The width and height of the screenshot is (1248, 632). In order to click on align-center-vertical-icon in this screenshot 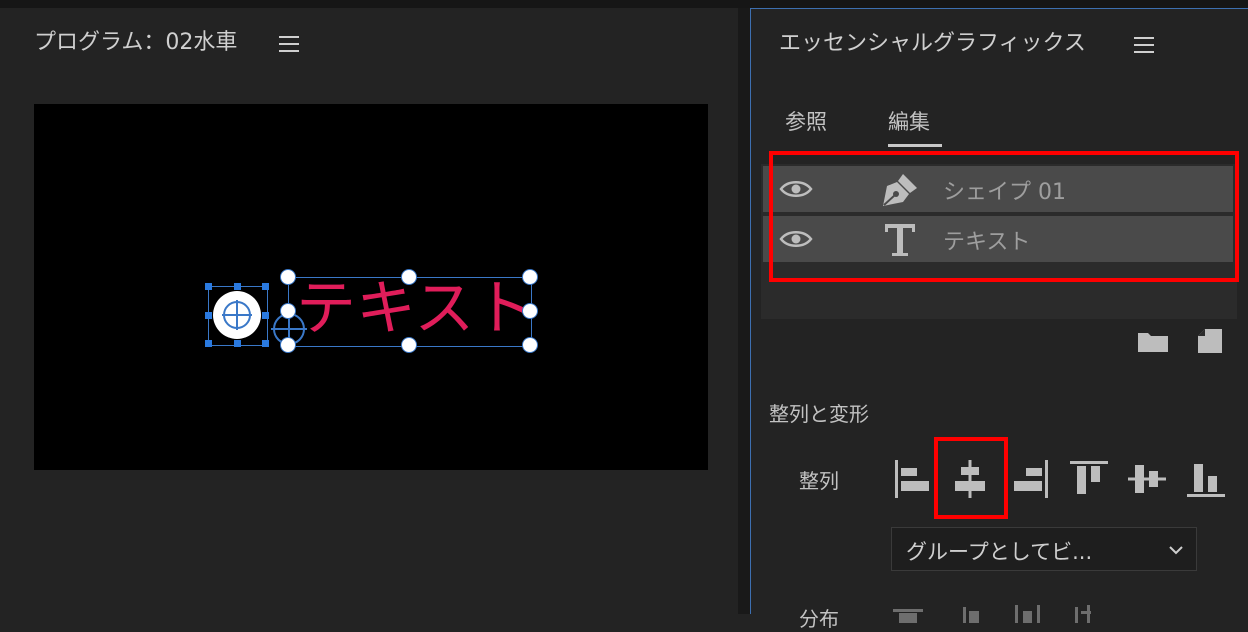, I will do `click(1147, 479)`.